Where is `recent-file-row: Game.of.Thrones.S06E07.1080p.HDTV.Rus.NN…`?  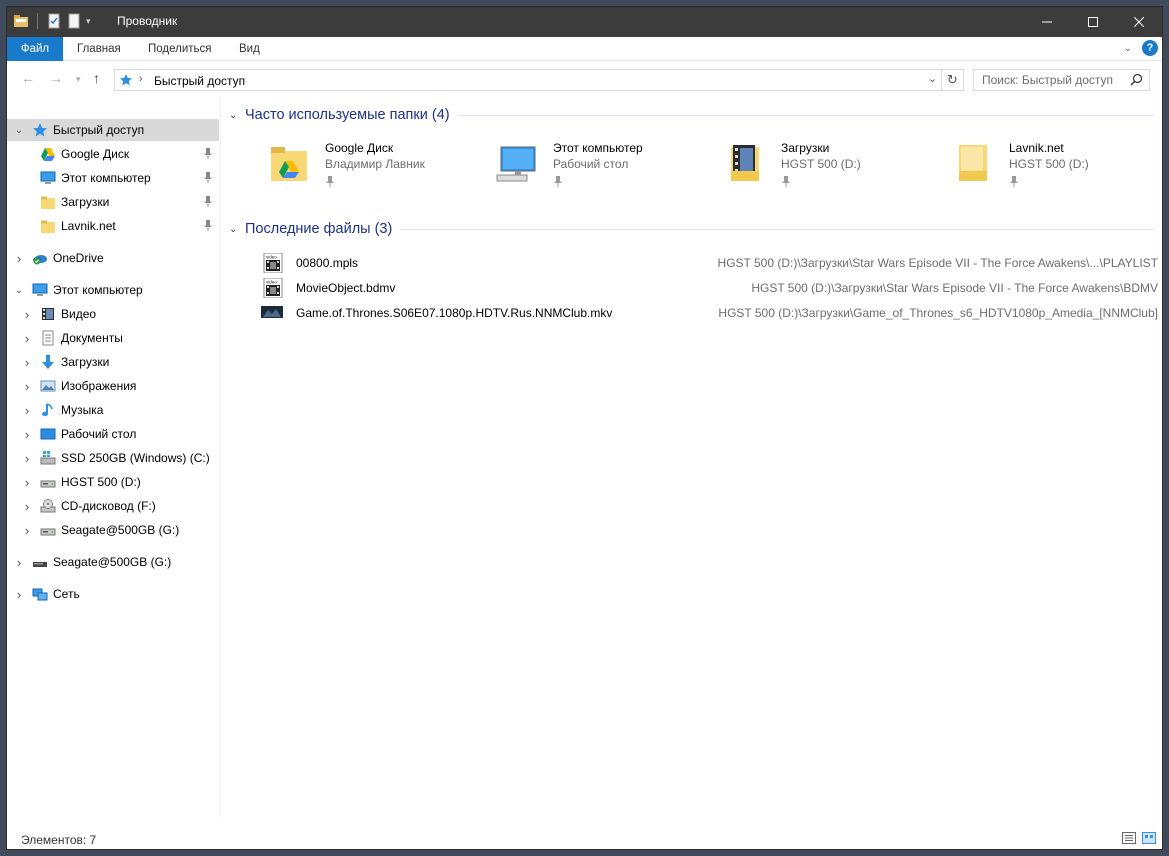
recent-file-row: Game.of.Thrones.S06E07.1080p.HDTV.Rus.NN… is located at coordinates (709, 313).